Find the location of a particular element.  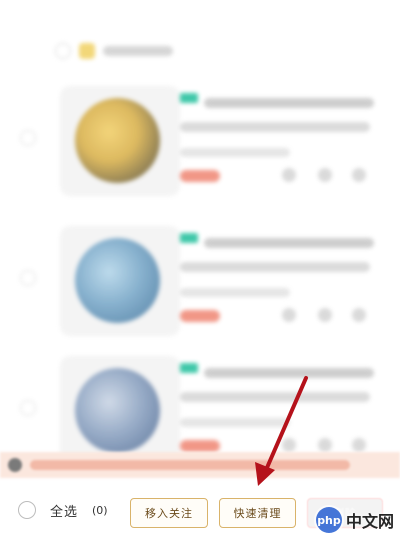

store-name is located at coordinates (138, 51).